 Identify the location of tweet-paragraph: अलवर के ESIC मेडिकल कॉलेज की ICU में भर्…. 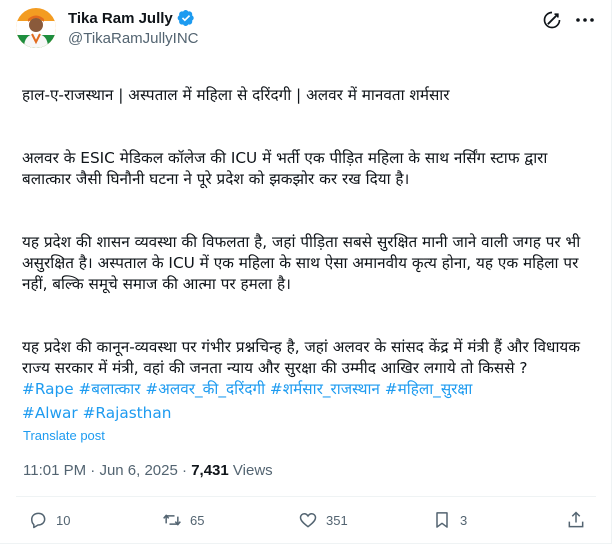
(285, 168).